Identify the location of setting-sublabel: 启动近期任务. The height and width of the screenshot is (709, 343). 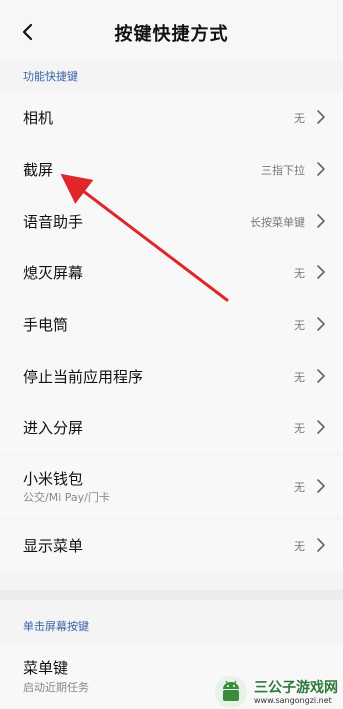
(56, 687).